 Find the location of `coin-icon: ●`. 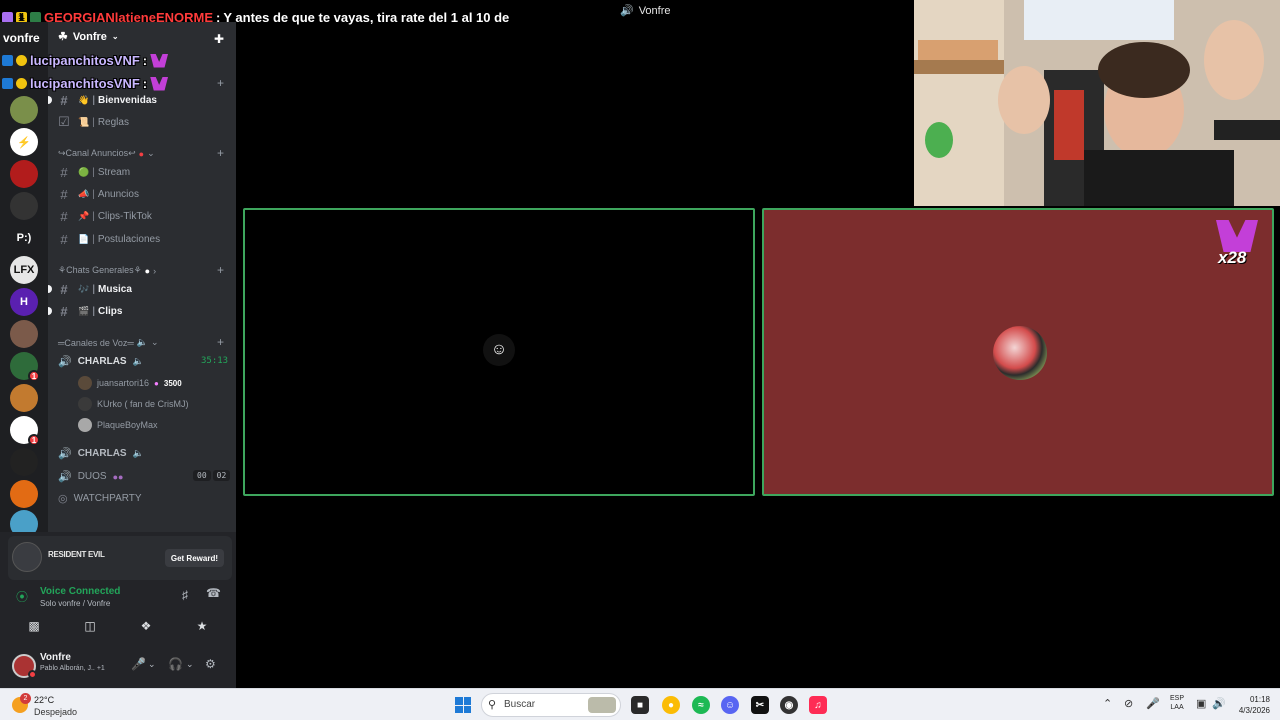

coin-icon: ● is located at coordinates (156, 383).